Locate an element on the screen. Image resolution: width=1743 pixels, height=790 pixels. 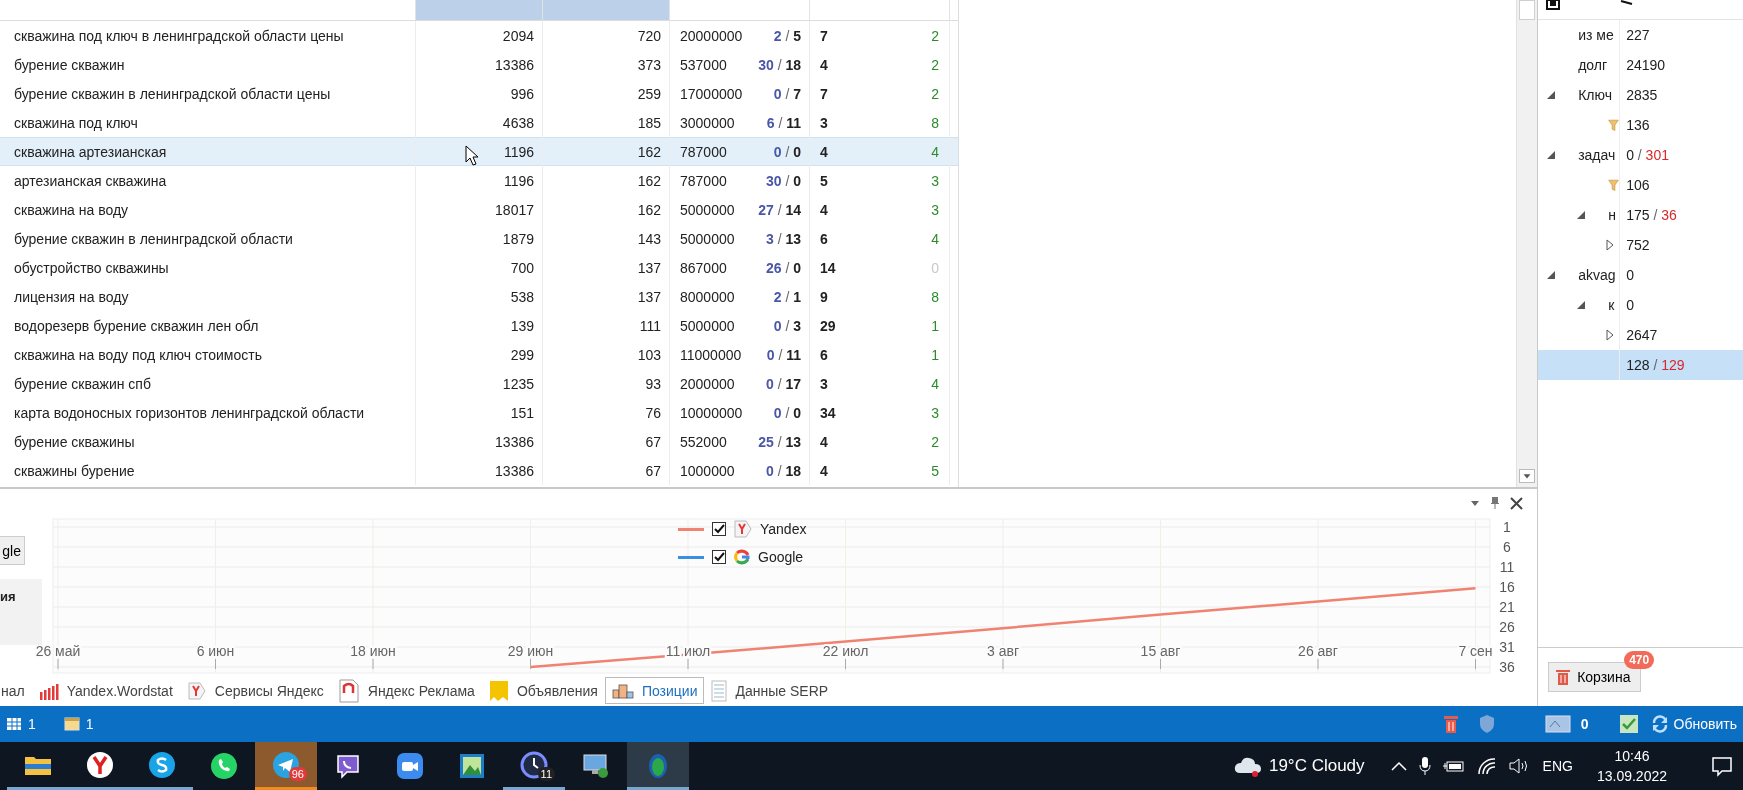
tab: нал is located at coordinates (16, 690).